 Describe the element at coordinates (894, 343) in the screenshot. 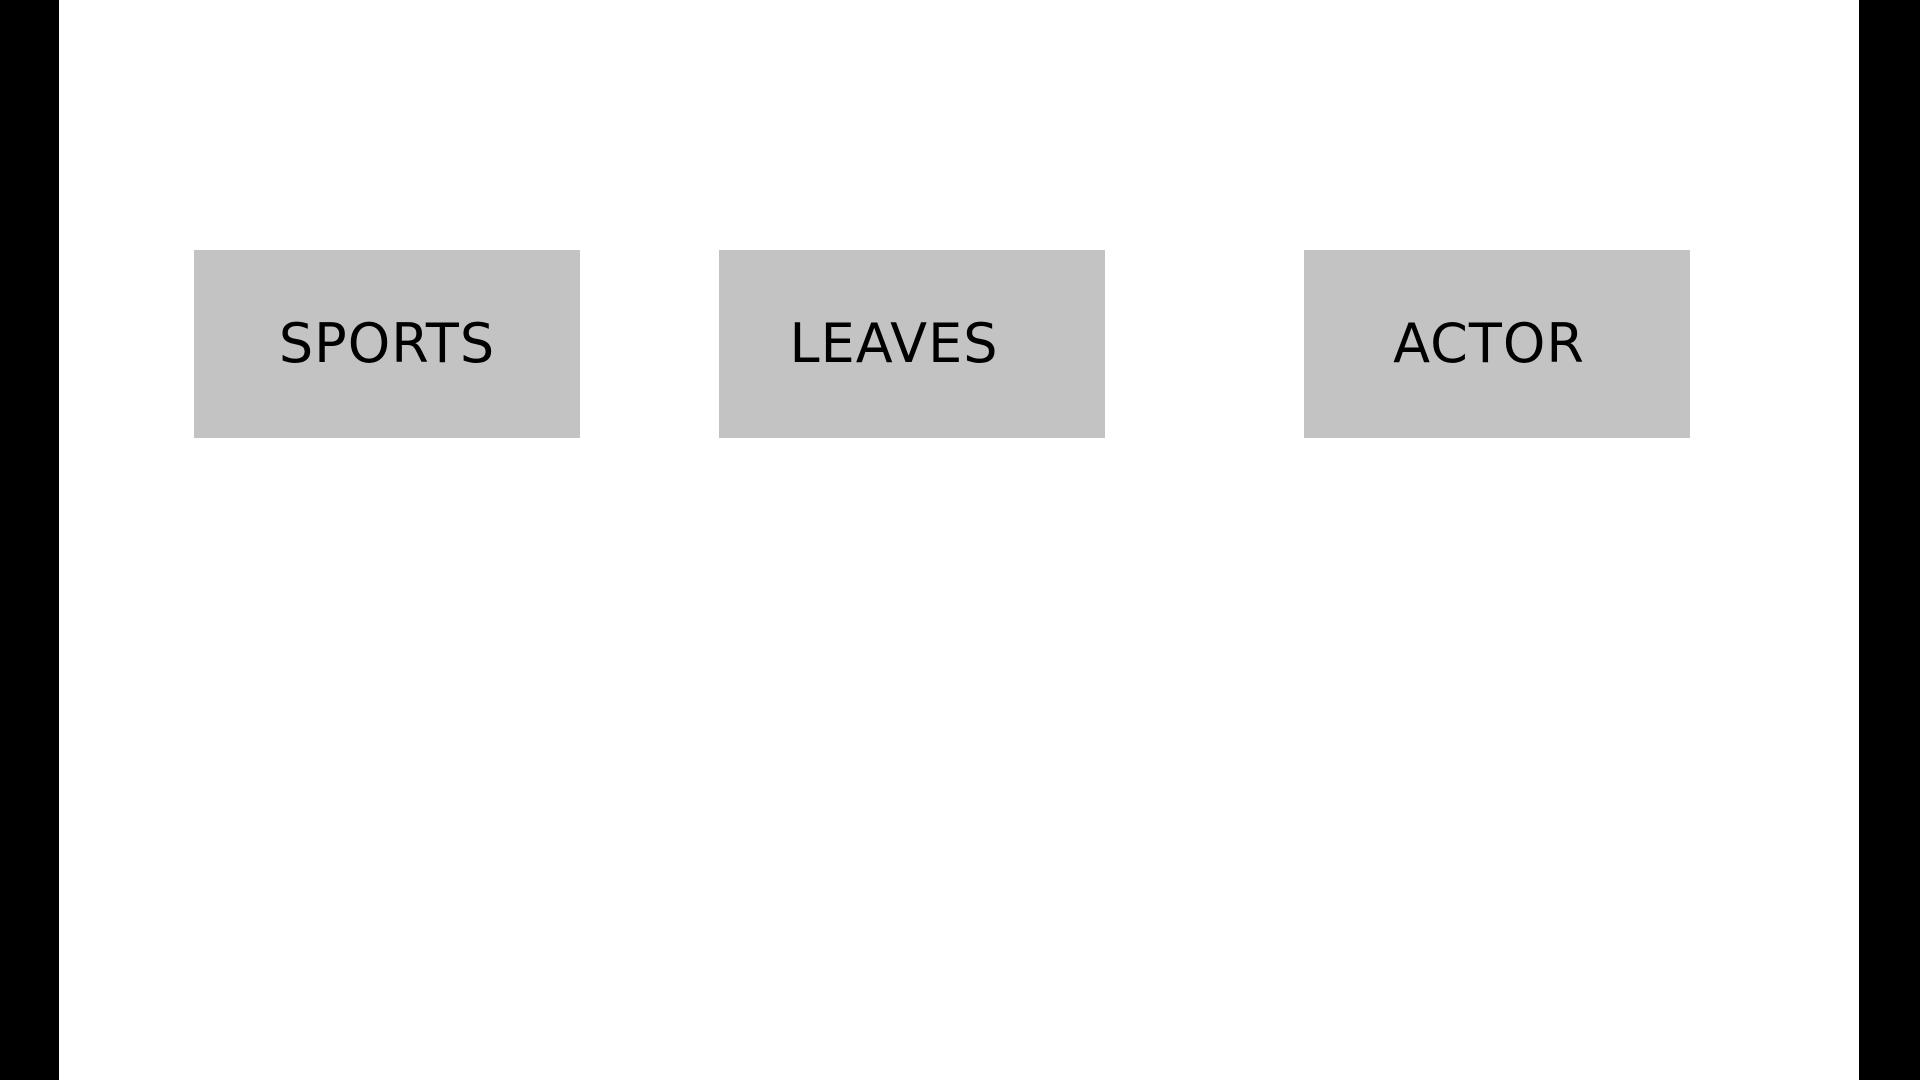

I see `leaves-tile-label: LEAVES` at that location.